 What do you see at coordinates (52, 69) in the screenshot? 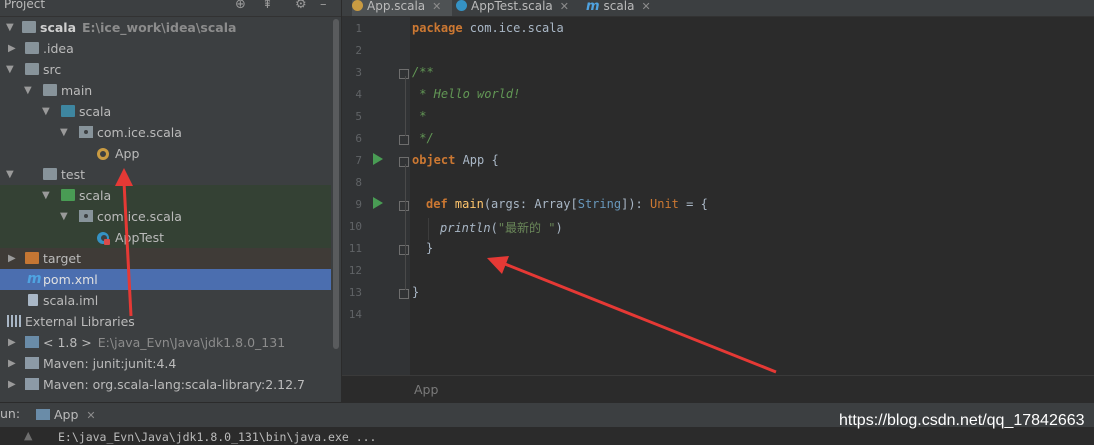
I see `tree-item-label: src` at bounding box center [52, 69].